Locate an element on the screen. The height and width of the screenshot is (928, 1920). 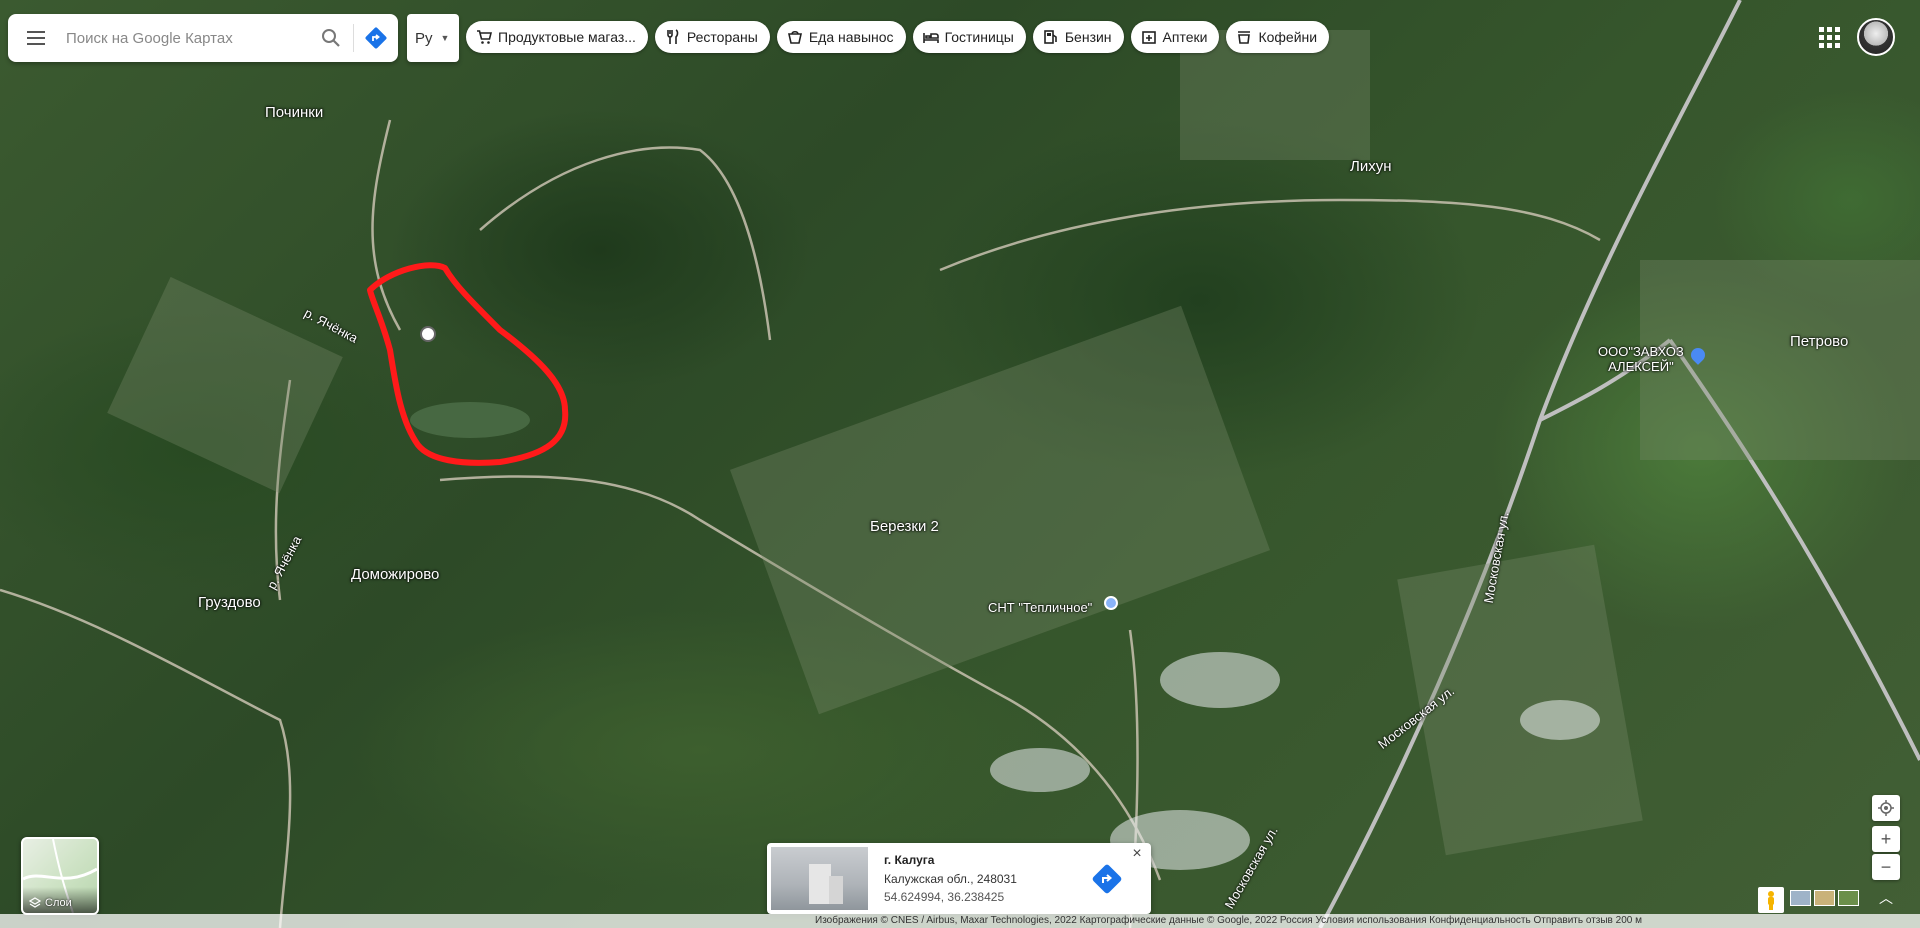
place-label-likhun: Лихун is located at coordinates (1371, 166).